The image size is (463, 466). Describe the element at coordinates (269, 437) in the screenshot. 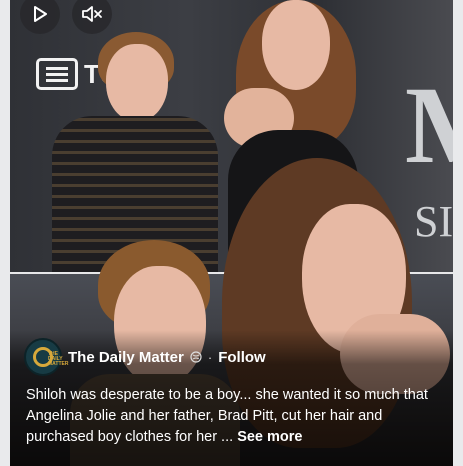

I see `see-more-link: See more` at that location.